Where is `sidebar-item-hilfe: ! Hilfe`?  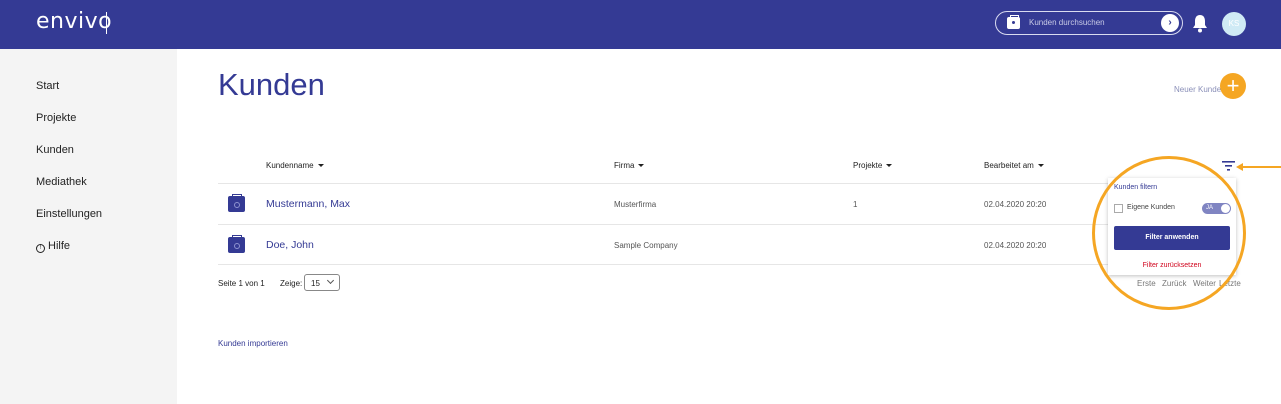 sidebar-item-hilfe: ! Hilfe is located at coordinates (53, 246).